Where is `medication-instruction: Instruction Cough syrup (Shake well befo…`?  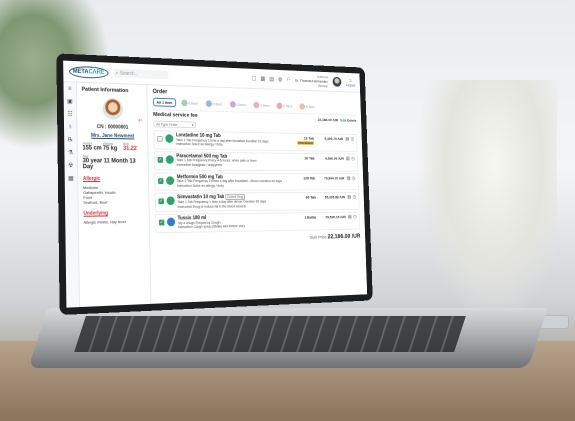 medication-instruction: Instruction Cough syrup (Shake well befo… is located at coordinates (211, 227).